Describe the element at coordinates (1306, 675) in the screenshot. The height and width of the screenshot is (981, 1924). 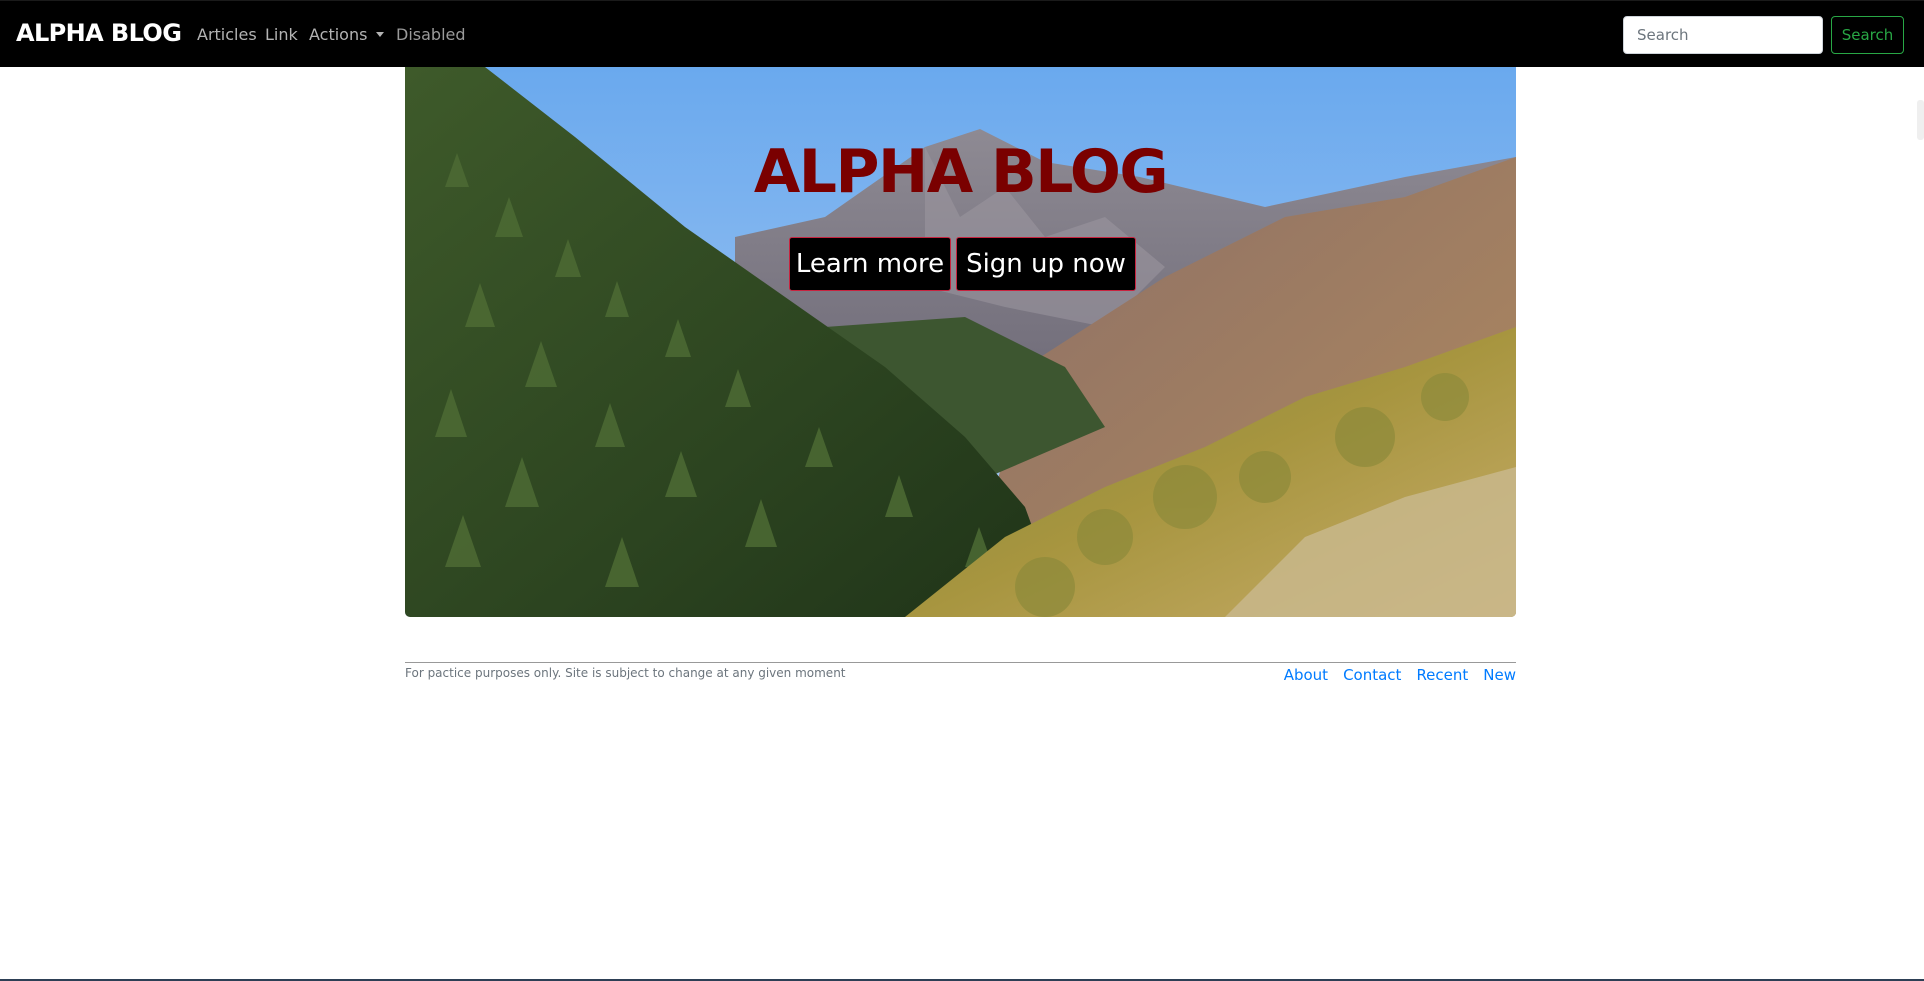
I see `footer-link-about: About` at that location.